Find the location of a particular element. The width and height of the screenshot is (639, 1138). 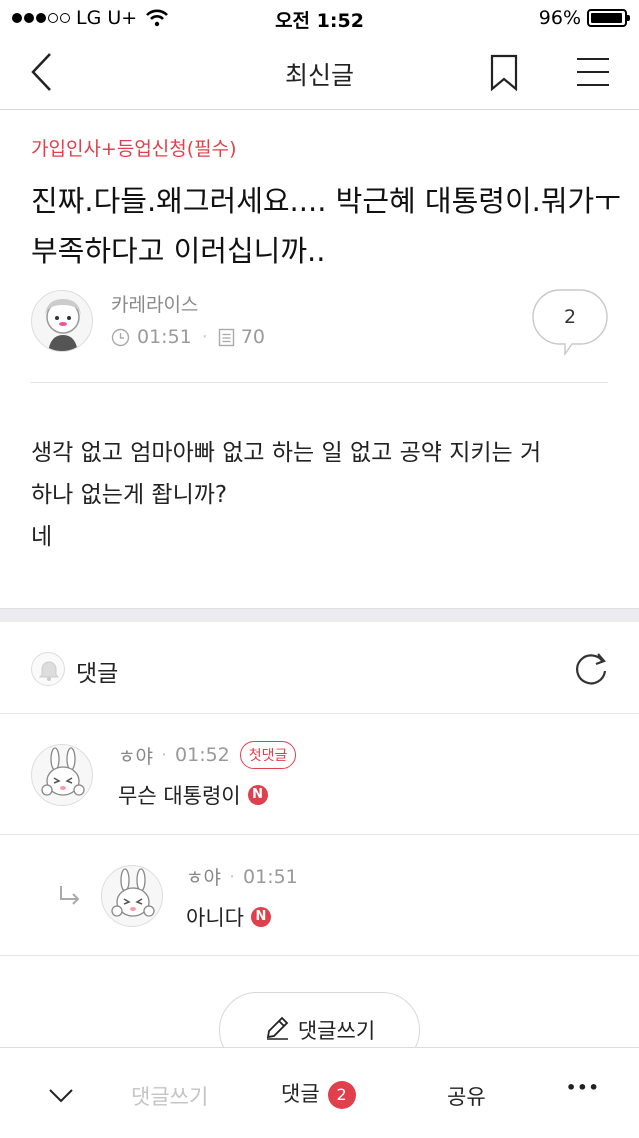

post-category: 가입인사+등업신청(필수) is located at coordinates (134, 147).